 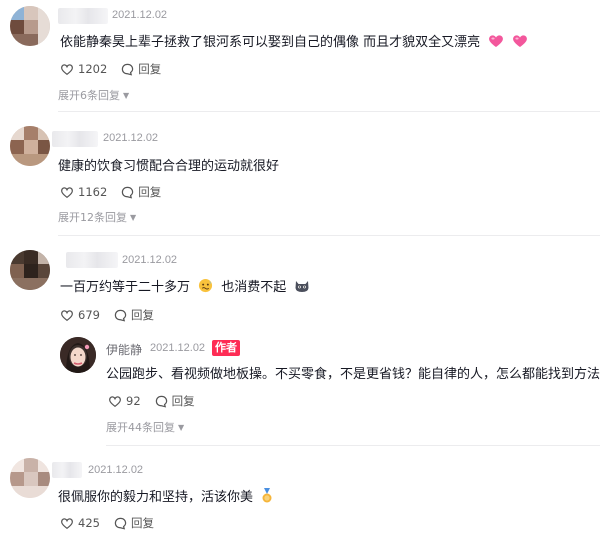 I want to click on like-button: 679, so click(x=80, y=315).